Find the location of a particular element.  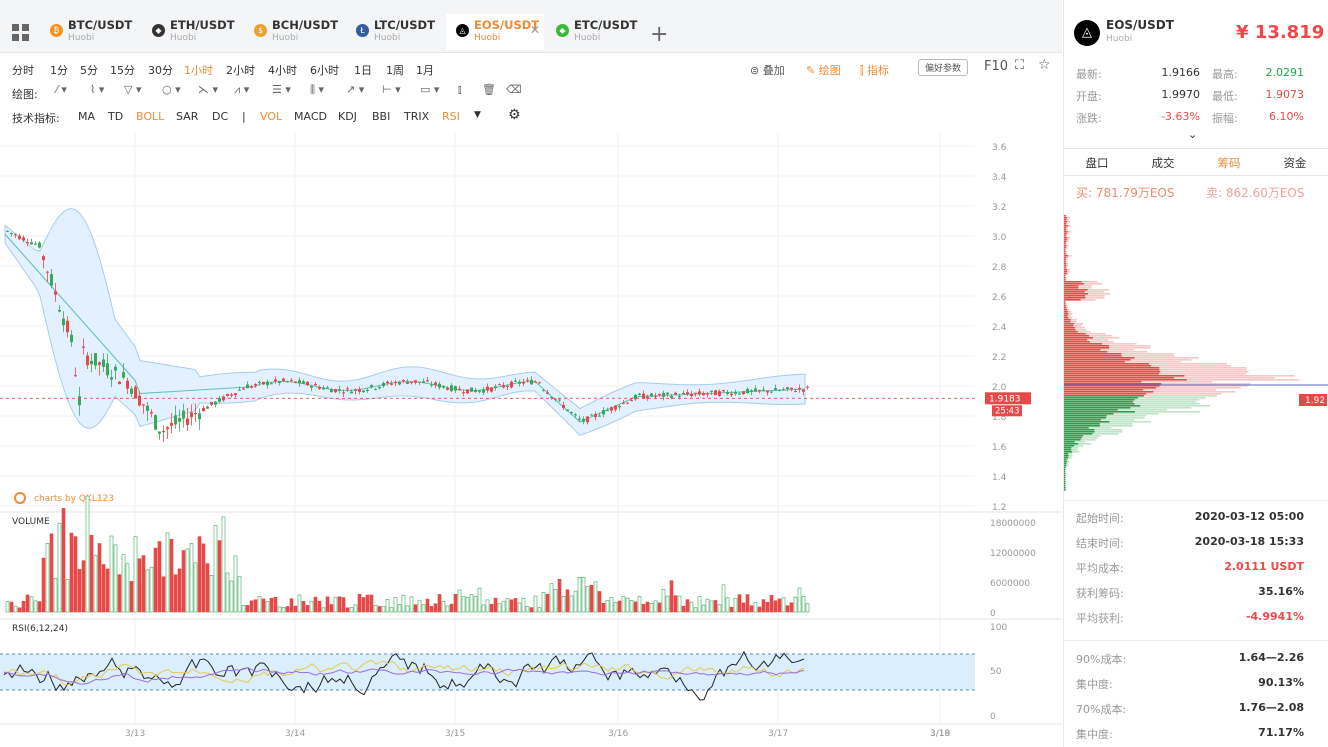

range-tool-icon: ⊢ ▾ is located at coordinates (391, 89).